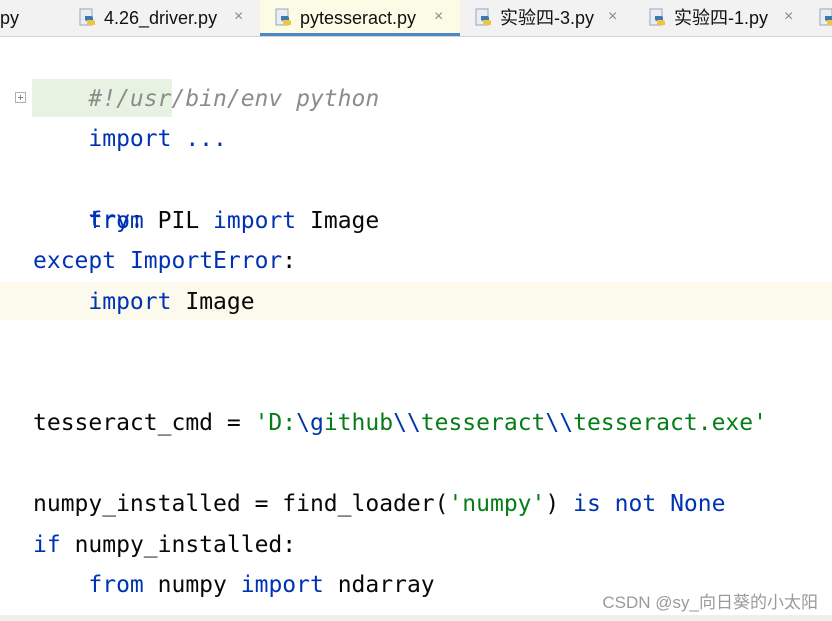 The height and width of the screenshot is (621, 832). Describe the element at coordinates (552, 504) in the screenshot. I see `close-paren: )` at that location.